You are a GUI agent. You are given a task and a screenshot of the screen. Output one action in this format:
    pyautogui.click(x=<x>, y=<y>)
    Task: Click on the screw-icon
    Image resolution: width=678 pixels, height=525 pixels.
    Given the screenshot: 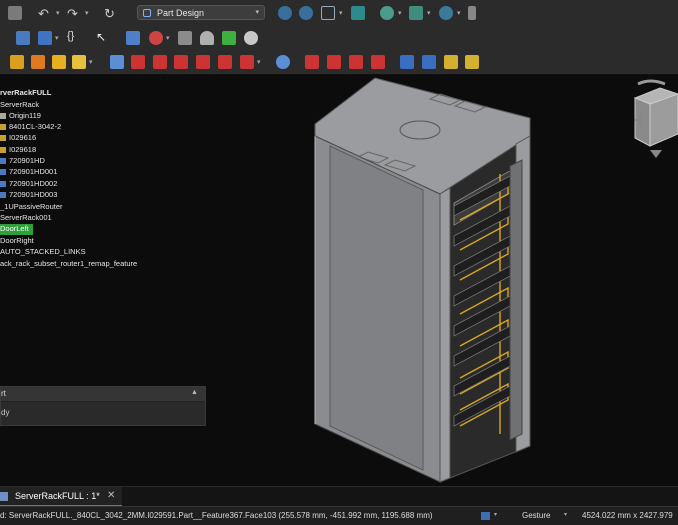 What is the action you would take?
    pyautogui.click(x=451, y=62)
    